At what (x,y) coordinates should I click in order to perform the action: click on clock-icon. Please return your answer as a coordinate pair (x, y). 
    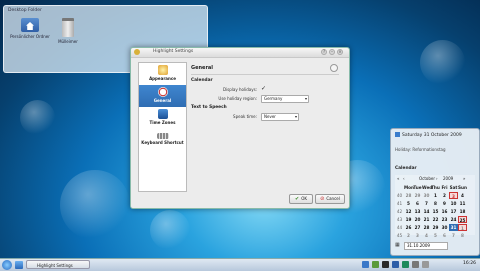
    Looking at the image, I should click on (162, 92).